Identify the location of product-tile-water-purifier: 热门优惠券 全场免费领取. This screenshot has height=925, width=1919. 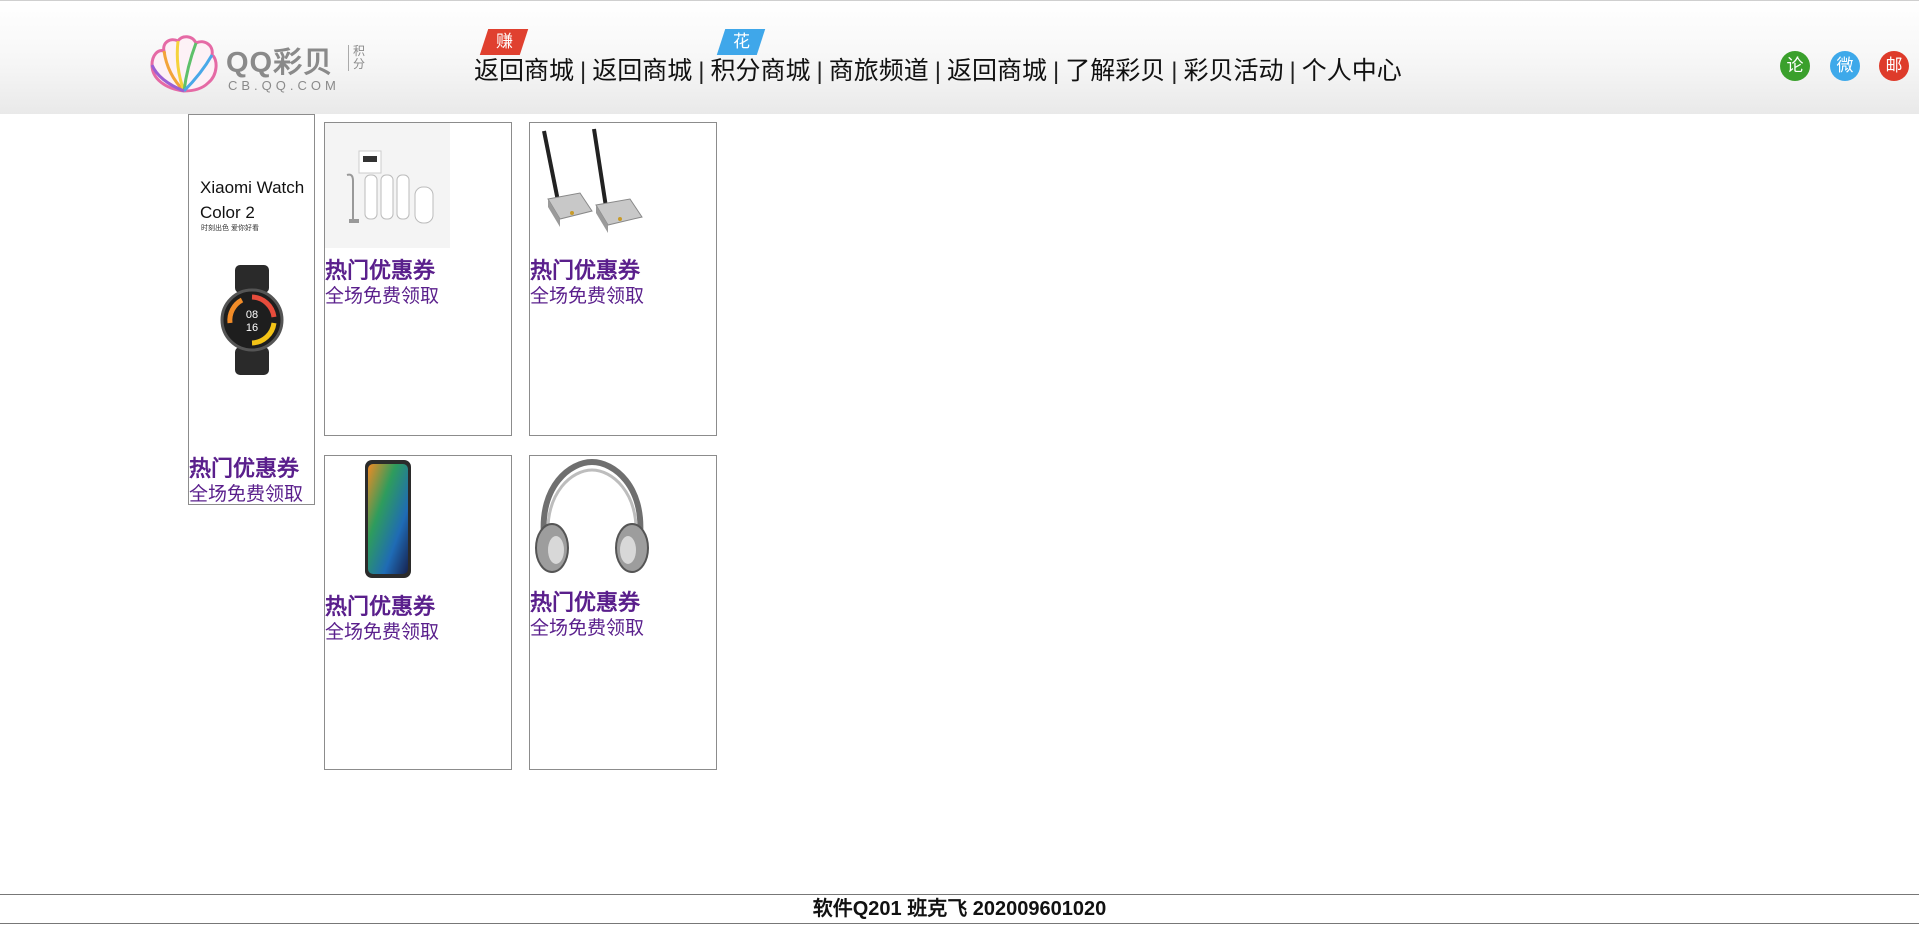
(418, 279).